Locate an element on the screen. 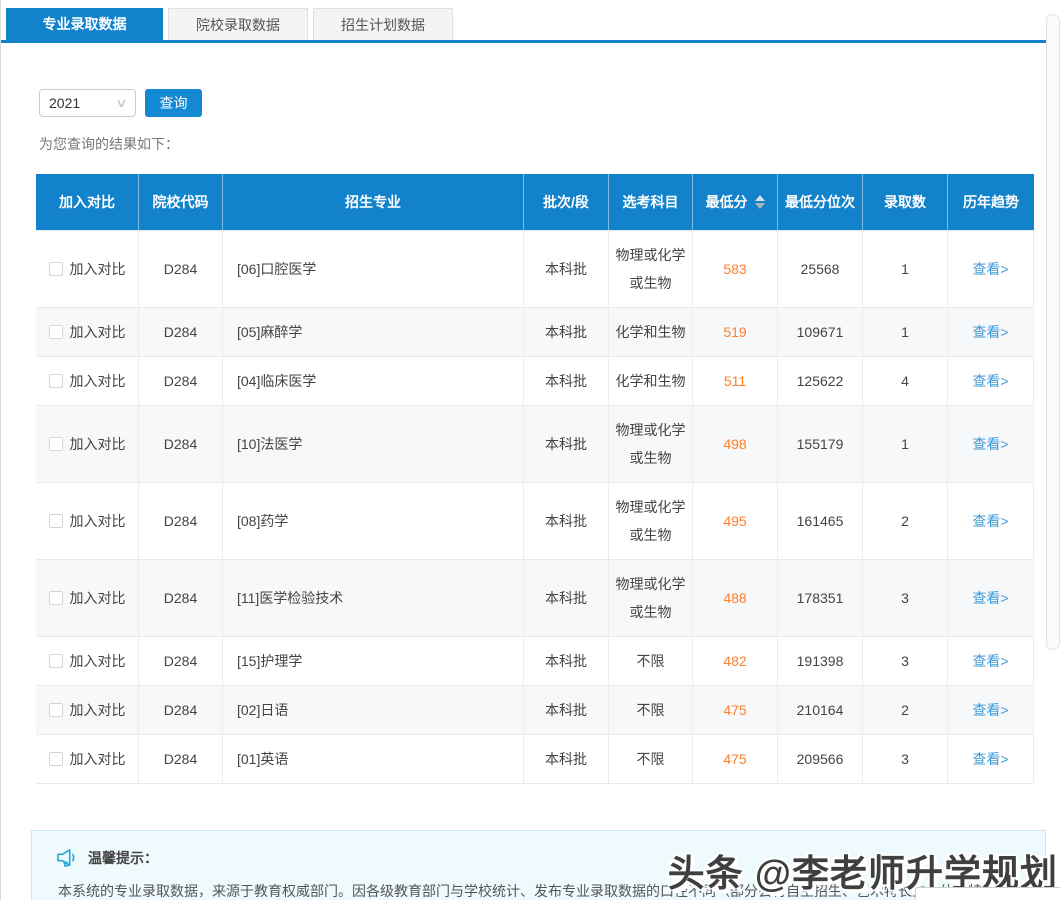 The width and height of the screenshot is (1060, 900). min-score-cell: 495 is located at coordinates (735, 521).